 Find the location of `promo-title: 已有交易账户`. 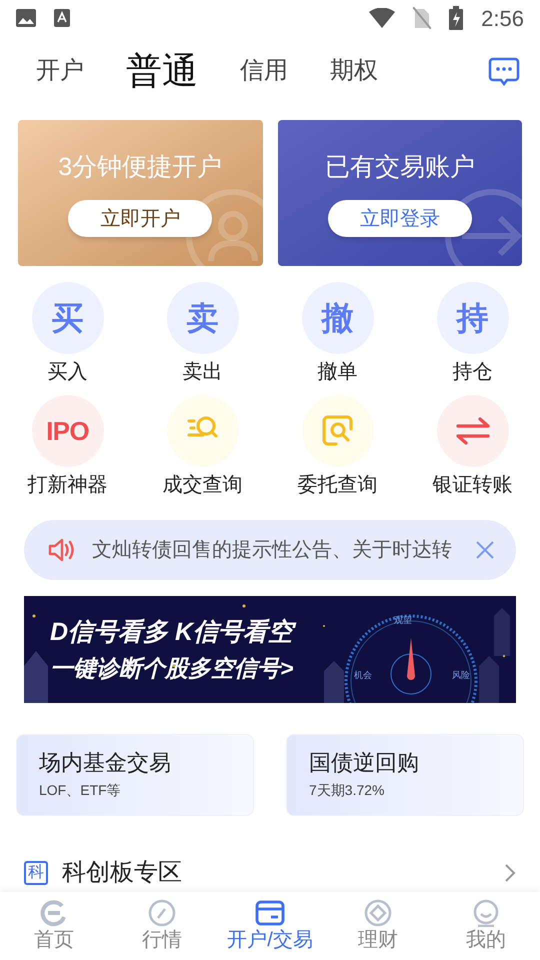

promo-title: 已有交易账户 is located at coordinates (399, 167).